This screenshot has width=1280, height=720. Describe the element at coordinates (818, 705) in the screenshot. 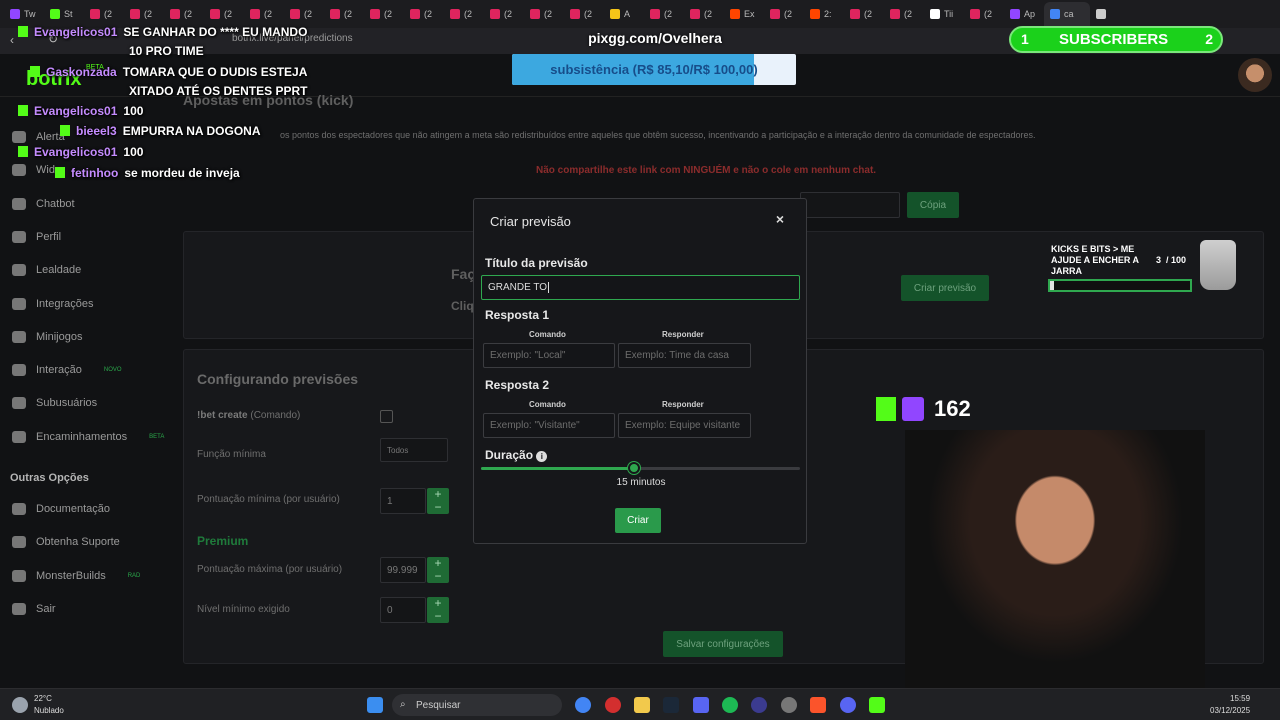

I see `brave-icon` at that location.